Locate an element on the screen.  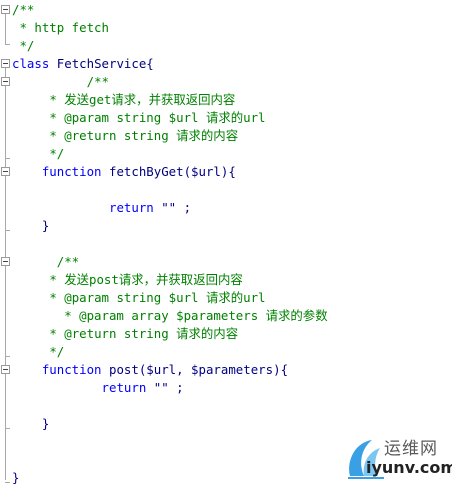
code-line: * @param array $parameters 请求的参数 is located at coordinates (170, 316).